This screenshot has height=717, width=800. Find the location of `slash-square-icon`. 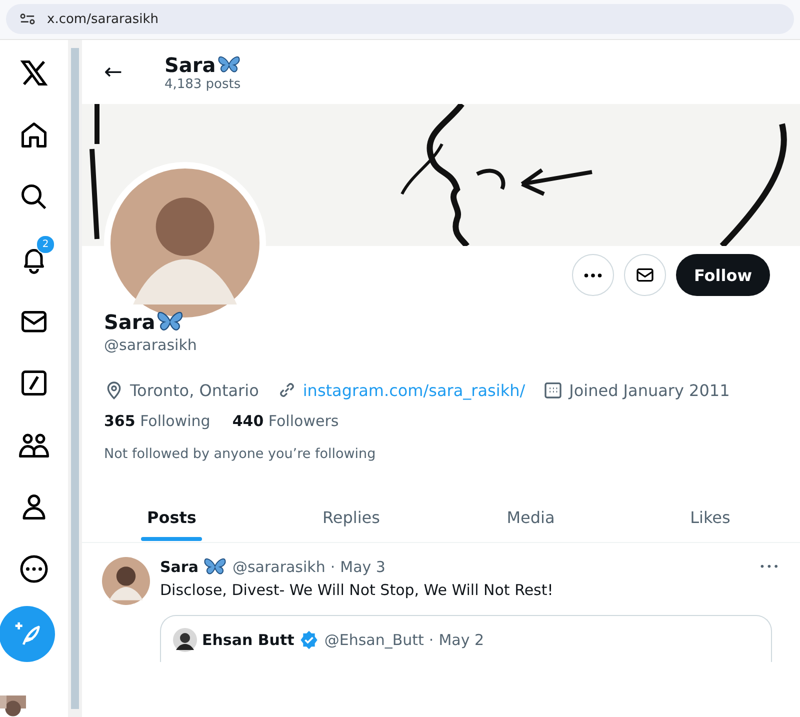

slash-square-icon is located at coordinates (34, 383).